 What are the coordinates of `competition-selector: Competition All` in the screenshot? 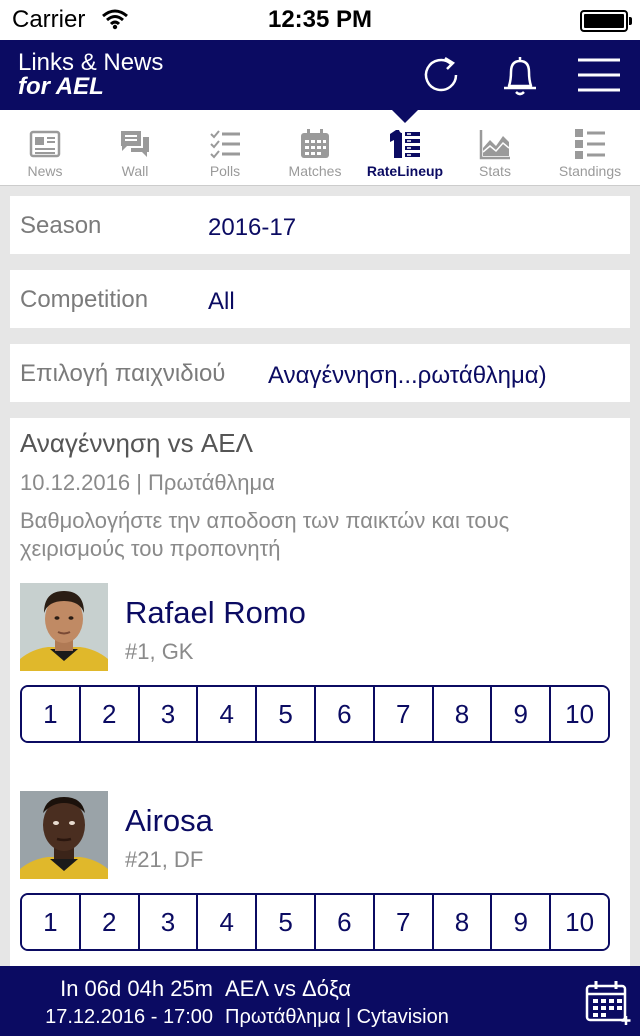 It's located at (320, 299).